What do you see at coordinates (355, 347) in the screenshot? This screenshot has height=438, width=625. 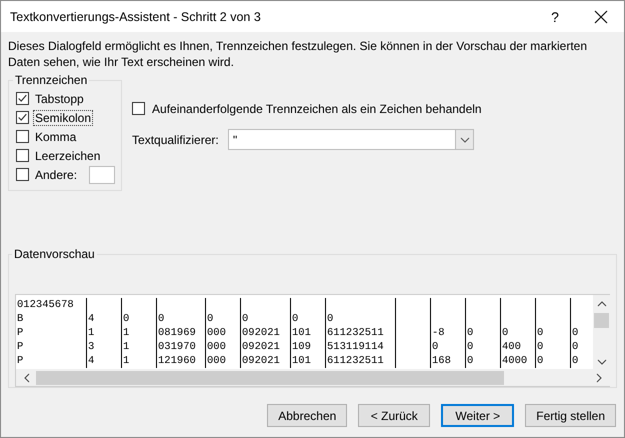 I see `table-cell: 513119114` at bounding box center [355, 347].